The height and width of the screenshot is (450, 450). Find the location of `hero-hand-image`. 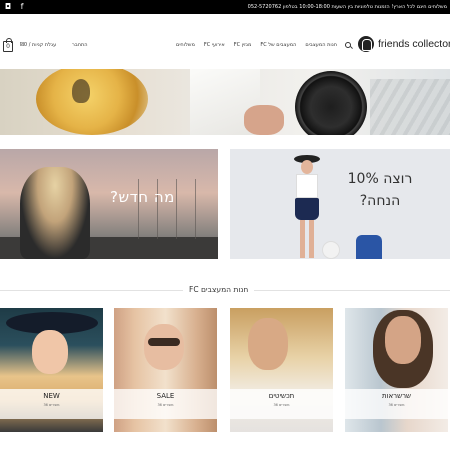

hero-hand-image is located at coordinates (264, 120).